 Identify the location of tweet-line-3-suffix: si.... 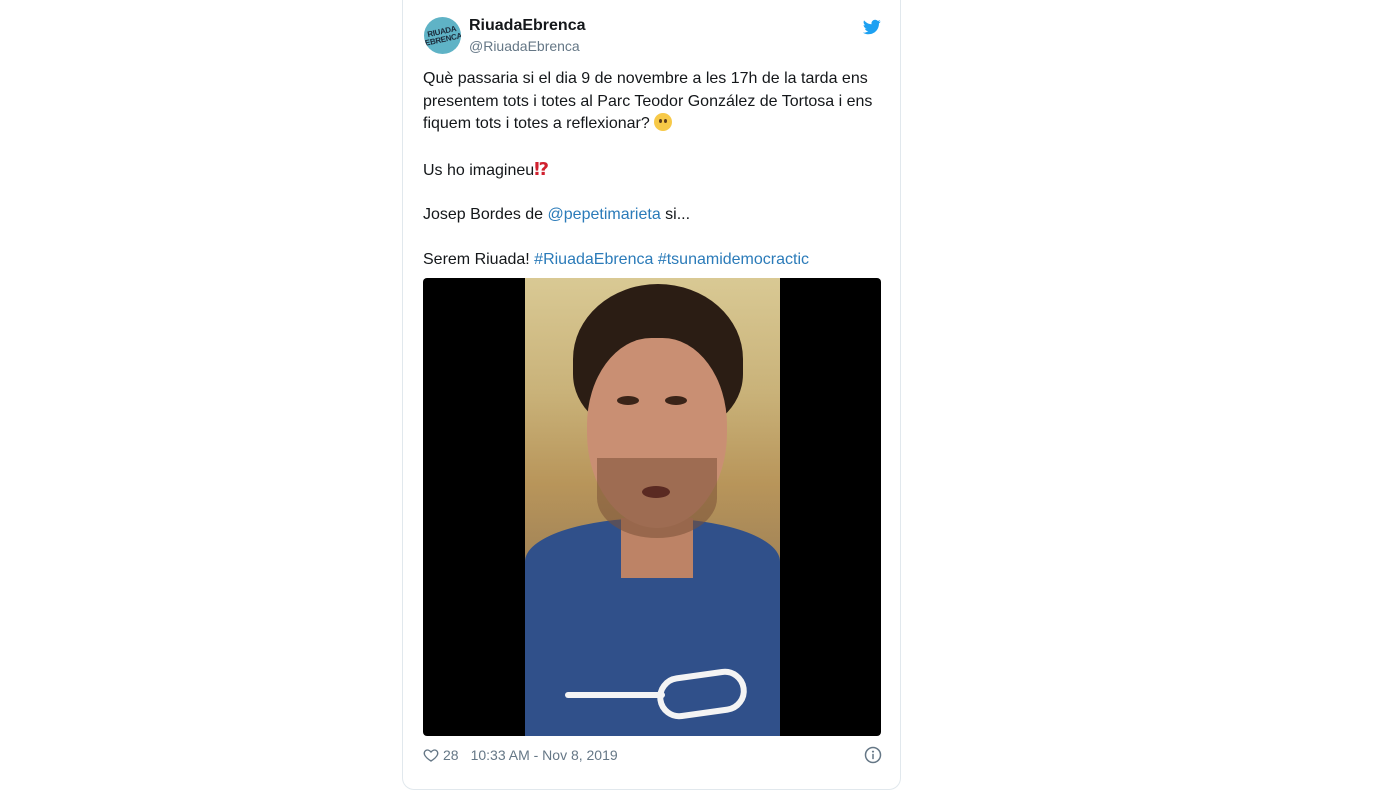
(678, 214).